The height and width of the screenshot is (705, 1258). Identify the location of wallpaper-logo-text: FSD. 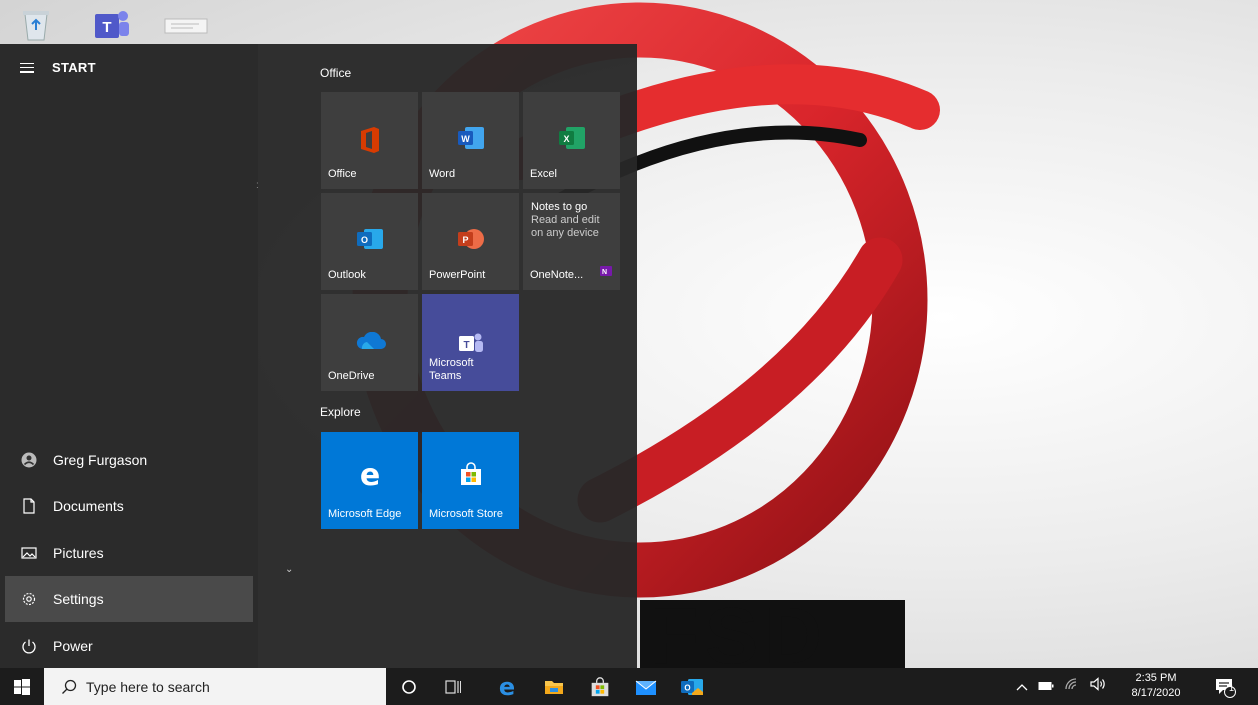
(739, 635).